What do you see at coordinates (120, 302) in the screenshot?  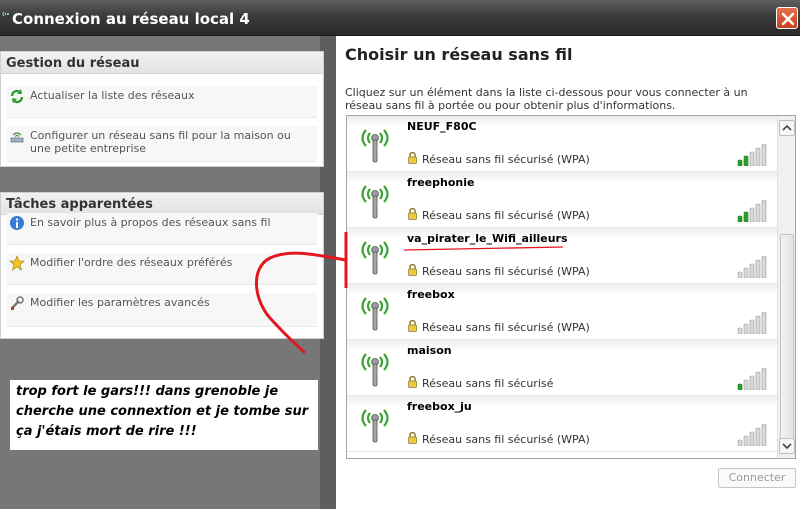 I see `advanced-settings-label: Modifier les paramètres avancés` at bounding box center [120, 302].